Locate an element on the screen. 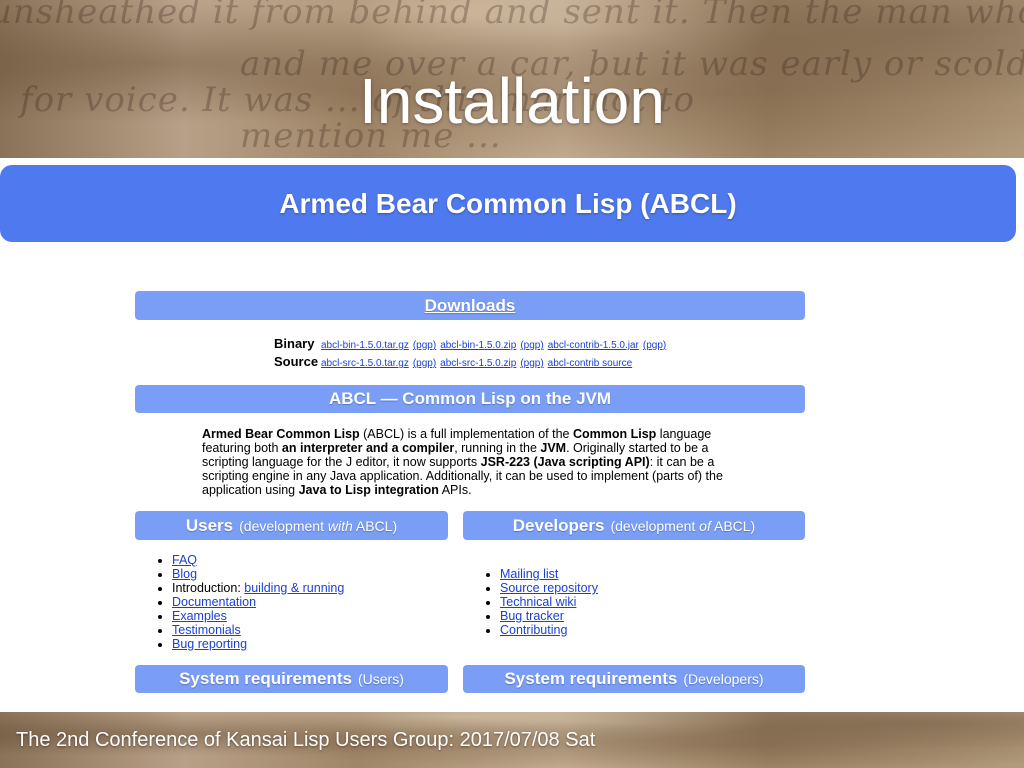 This screenshot has width=1024, height=768. developers-heading-subtitle: (development of ABCL) is located at coordinates (682, 526).